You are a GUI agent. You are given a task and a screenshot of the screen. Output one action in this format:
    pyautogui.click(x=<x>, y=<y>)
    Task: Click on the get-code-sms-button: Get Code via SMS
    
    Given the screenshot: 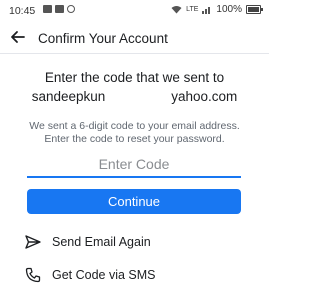 What is the action you would take?
    pyautogui.click(x=137, y=275)
    